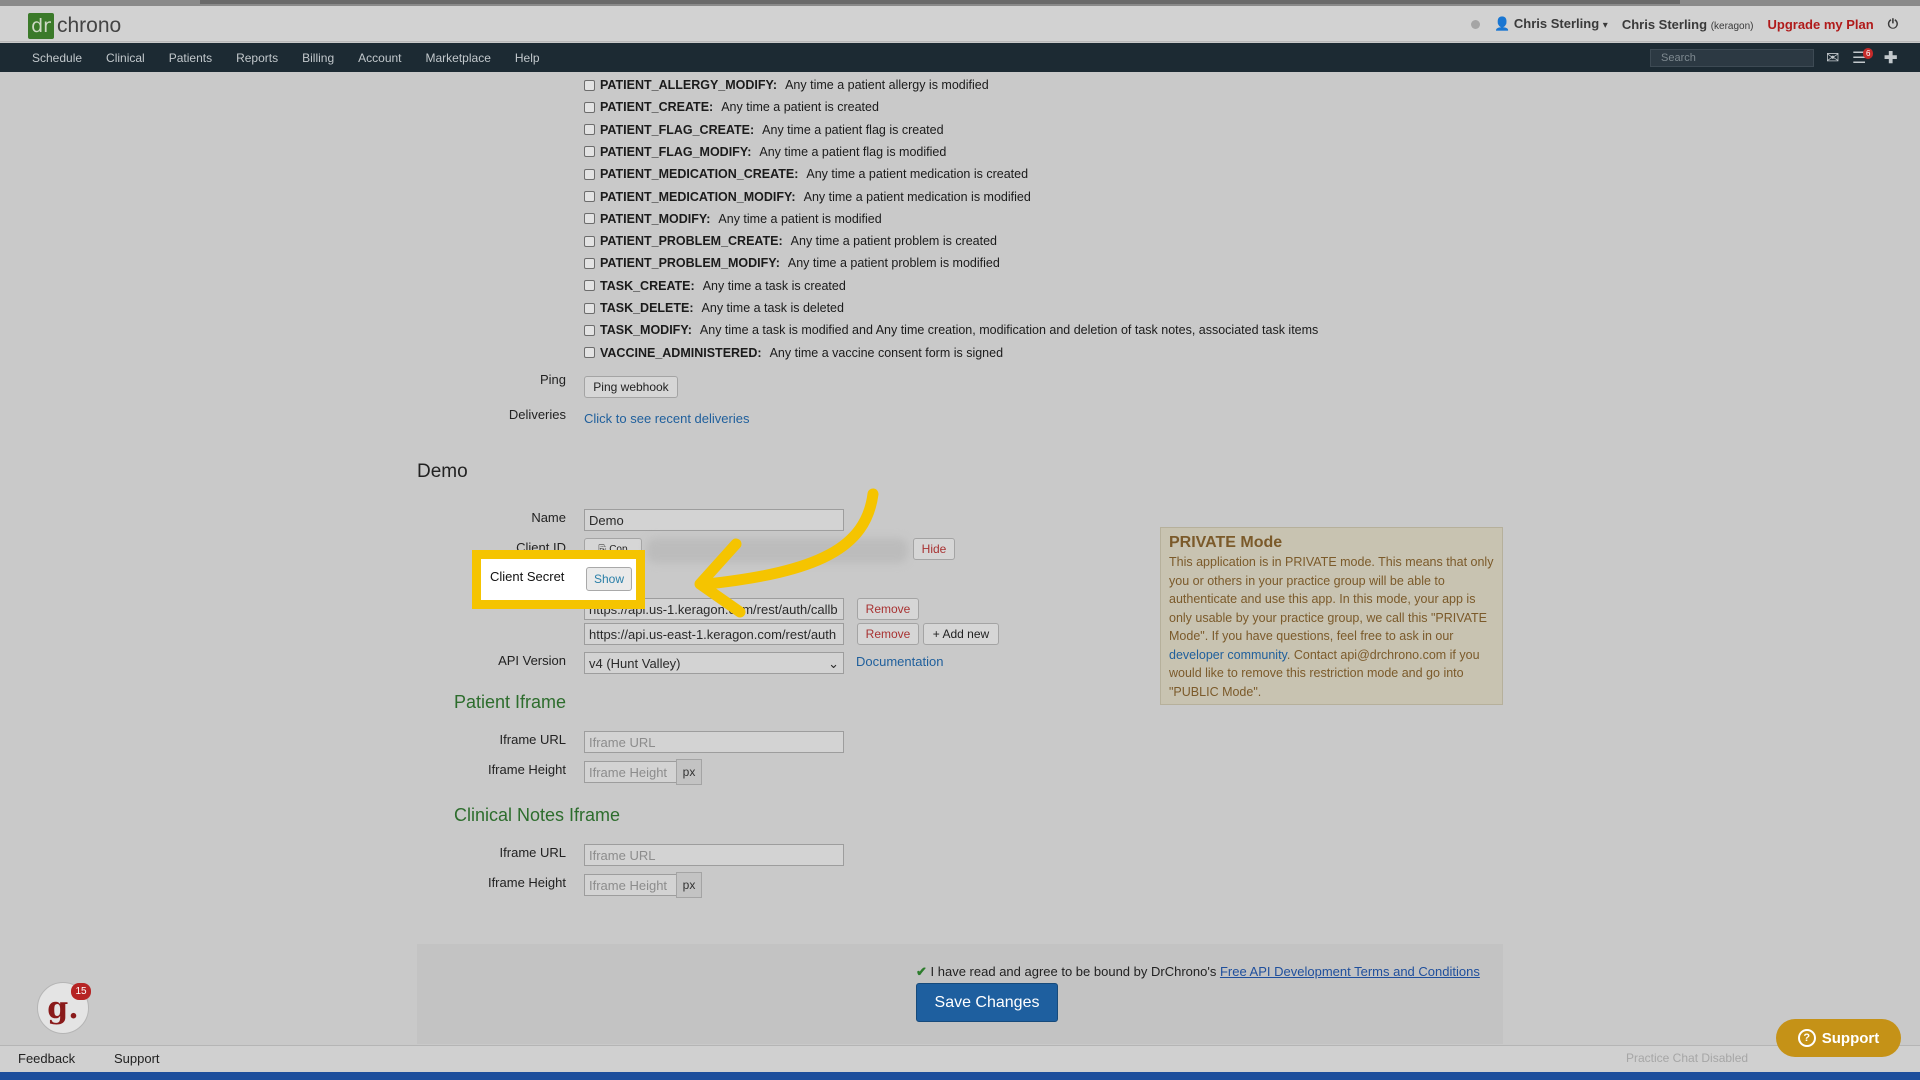 This screenshot has height=1080, width=1920. What do you see at coordinates (81, 991) in the screenshot?
I see `gamification-badge: 15` at bounding box center [81, 991].